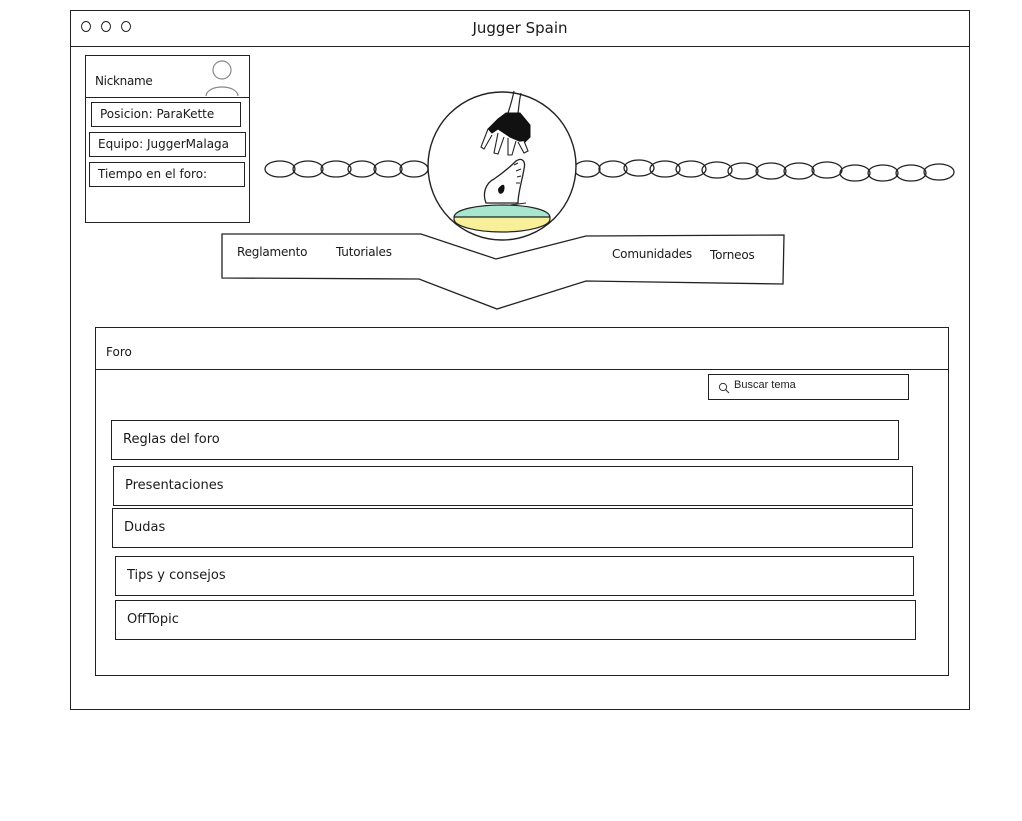  Describe the element at coordinates (167, 77) in the screenshot. I see `profile-header: Nickname` at that location.